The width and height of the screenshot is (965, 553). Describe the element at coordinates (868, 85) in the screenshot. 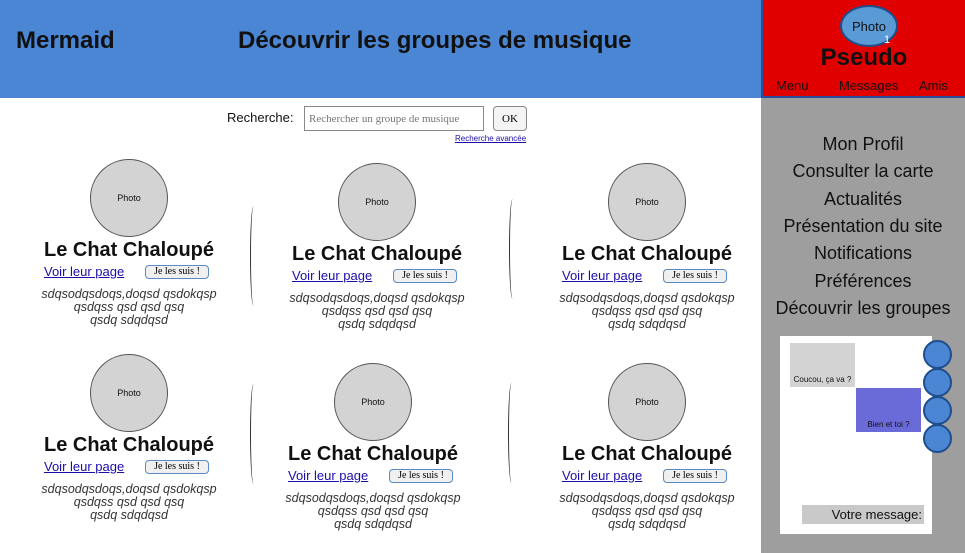

I see `nav-messages: Messages` at that location.